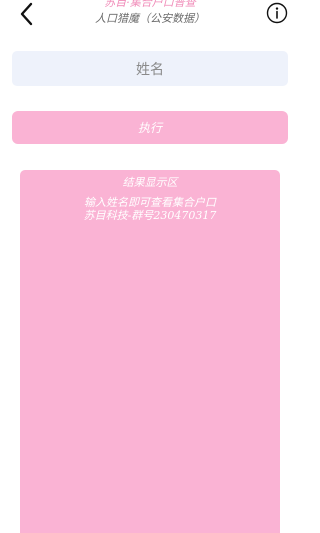  Describe the element at coordinates (150, 202) in the screenshot. I see `result-line: 输入姓名即可查看集合户口` at that location.